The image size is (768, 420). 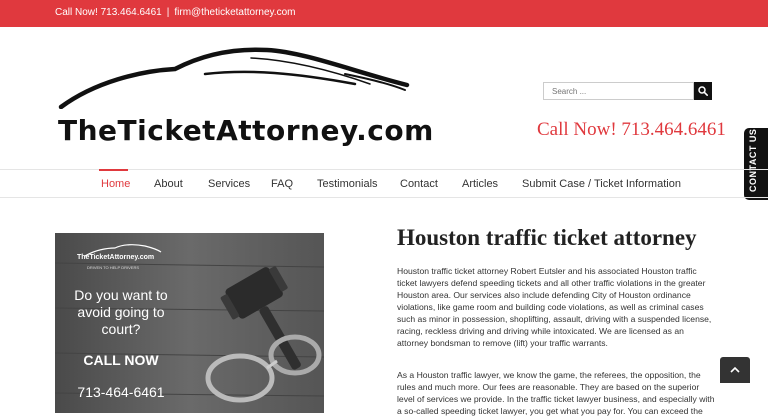 What do you see at coordinates (601, 184) in the screenshot?
I see `nav-item-submit-case: Submit Case / Ticket Information` at bounding box center [601, 184].